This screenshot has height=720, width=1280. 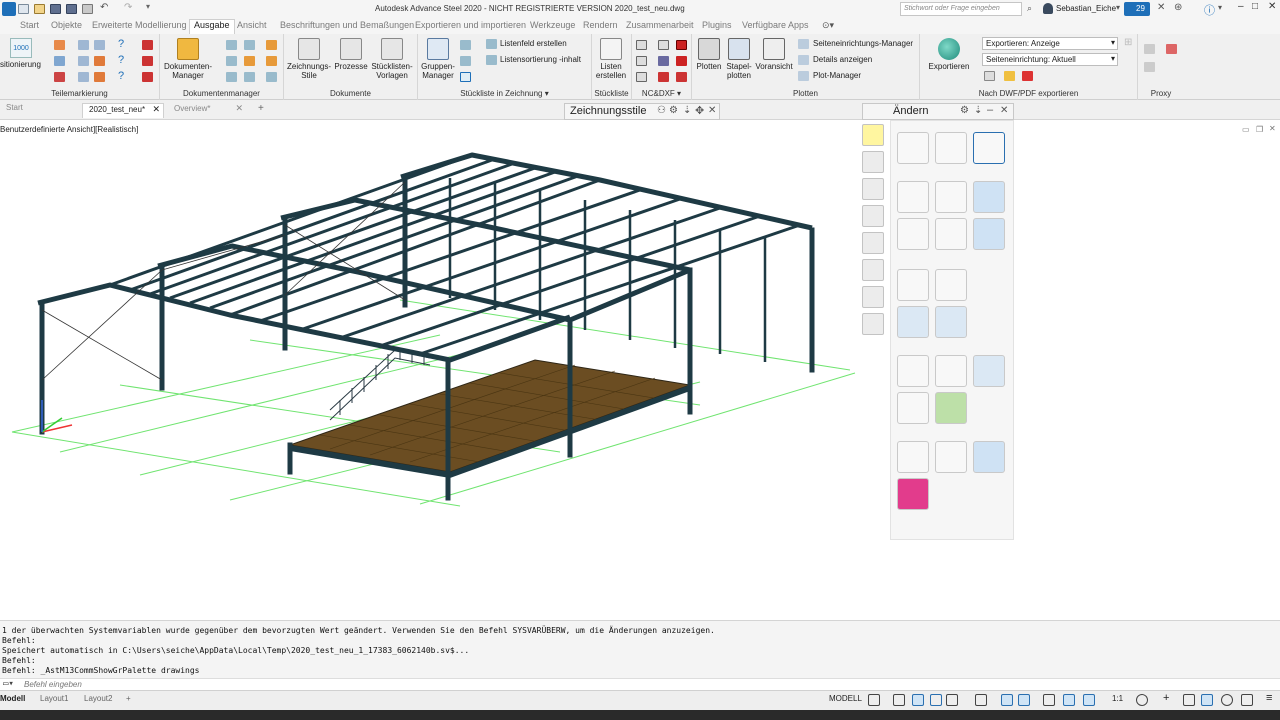 I want to click on annotation-visibility-icon, so click(x=1089, y=700).